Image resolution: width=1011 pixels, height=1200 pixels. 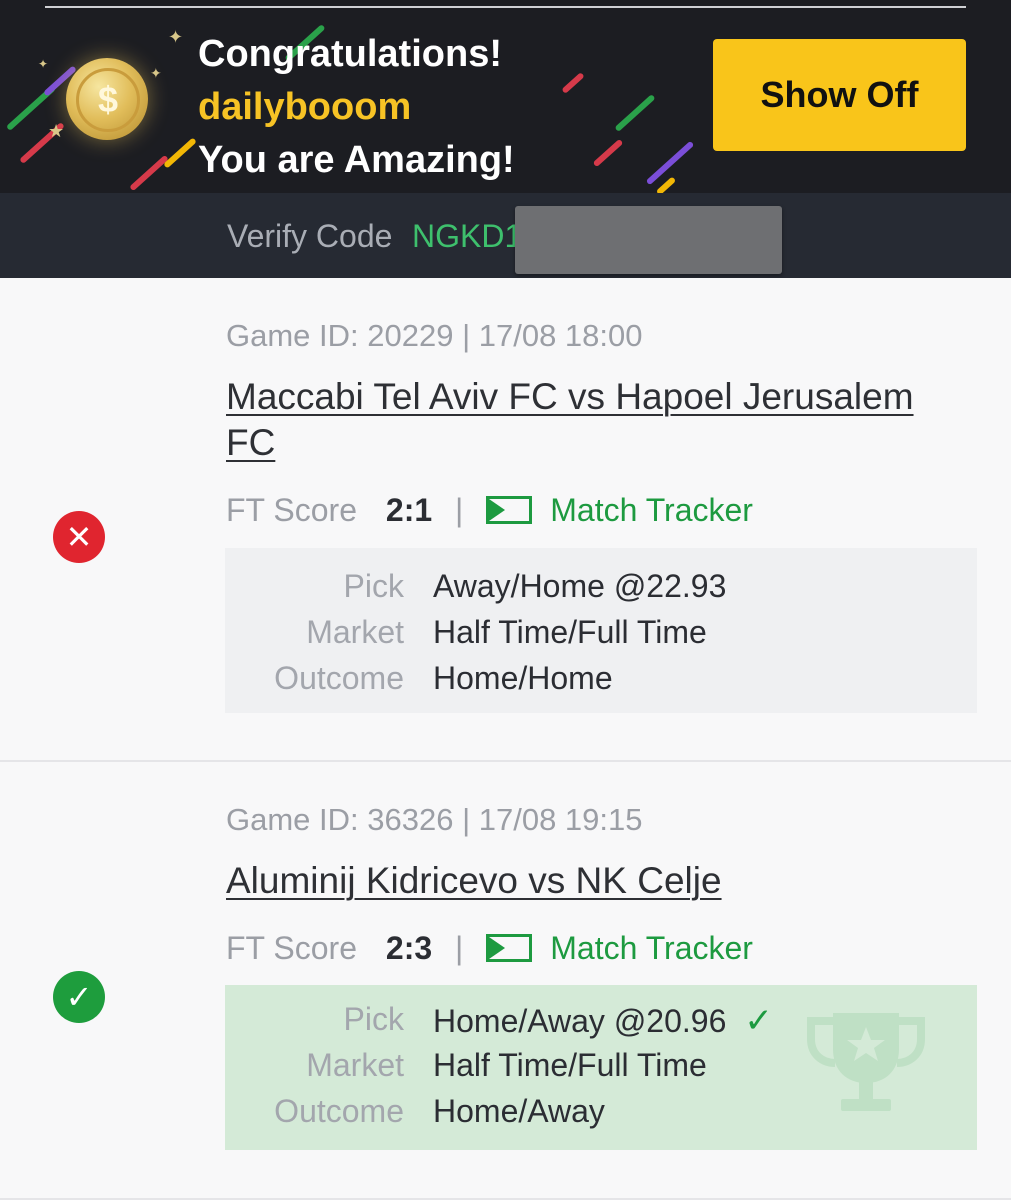 What do you see at coordinates (519, 1111) in the screenshot?
I see `outcome-value: Home/Away` at bounding box center [519, 1111].